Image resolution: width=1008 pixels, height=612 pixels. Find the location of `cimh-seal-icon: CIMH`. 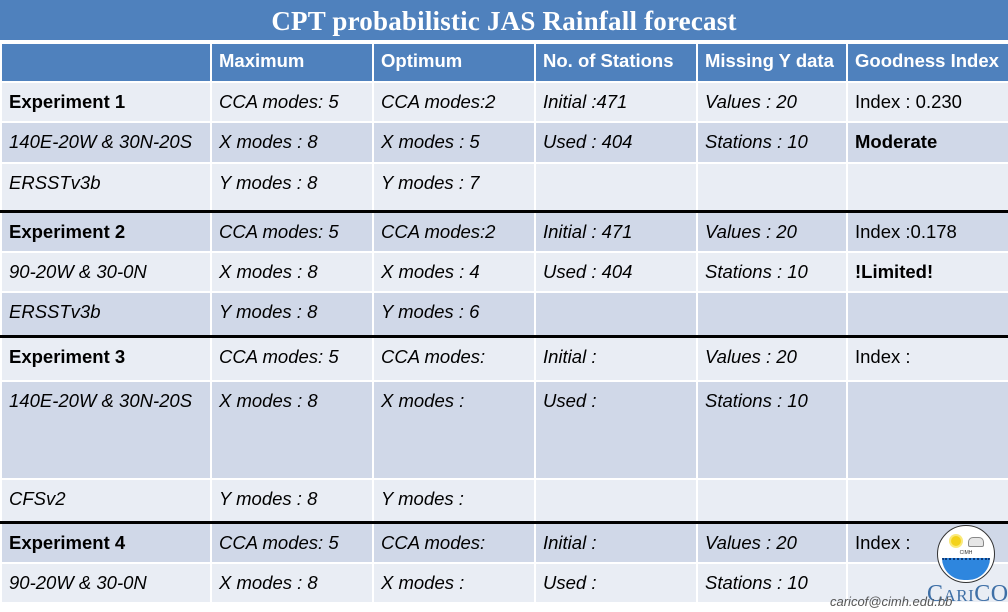

cimh-seal-icon: CIMH is located at coordinates (966, 554).